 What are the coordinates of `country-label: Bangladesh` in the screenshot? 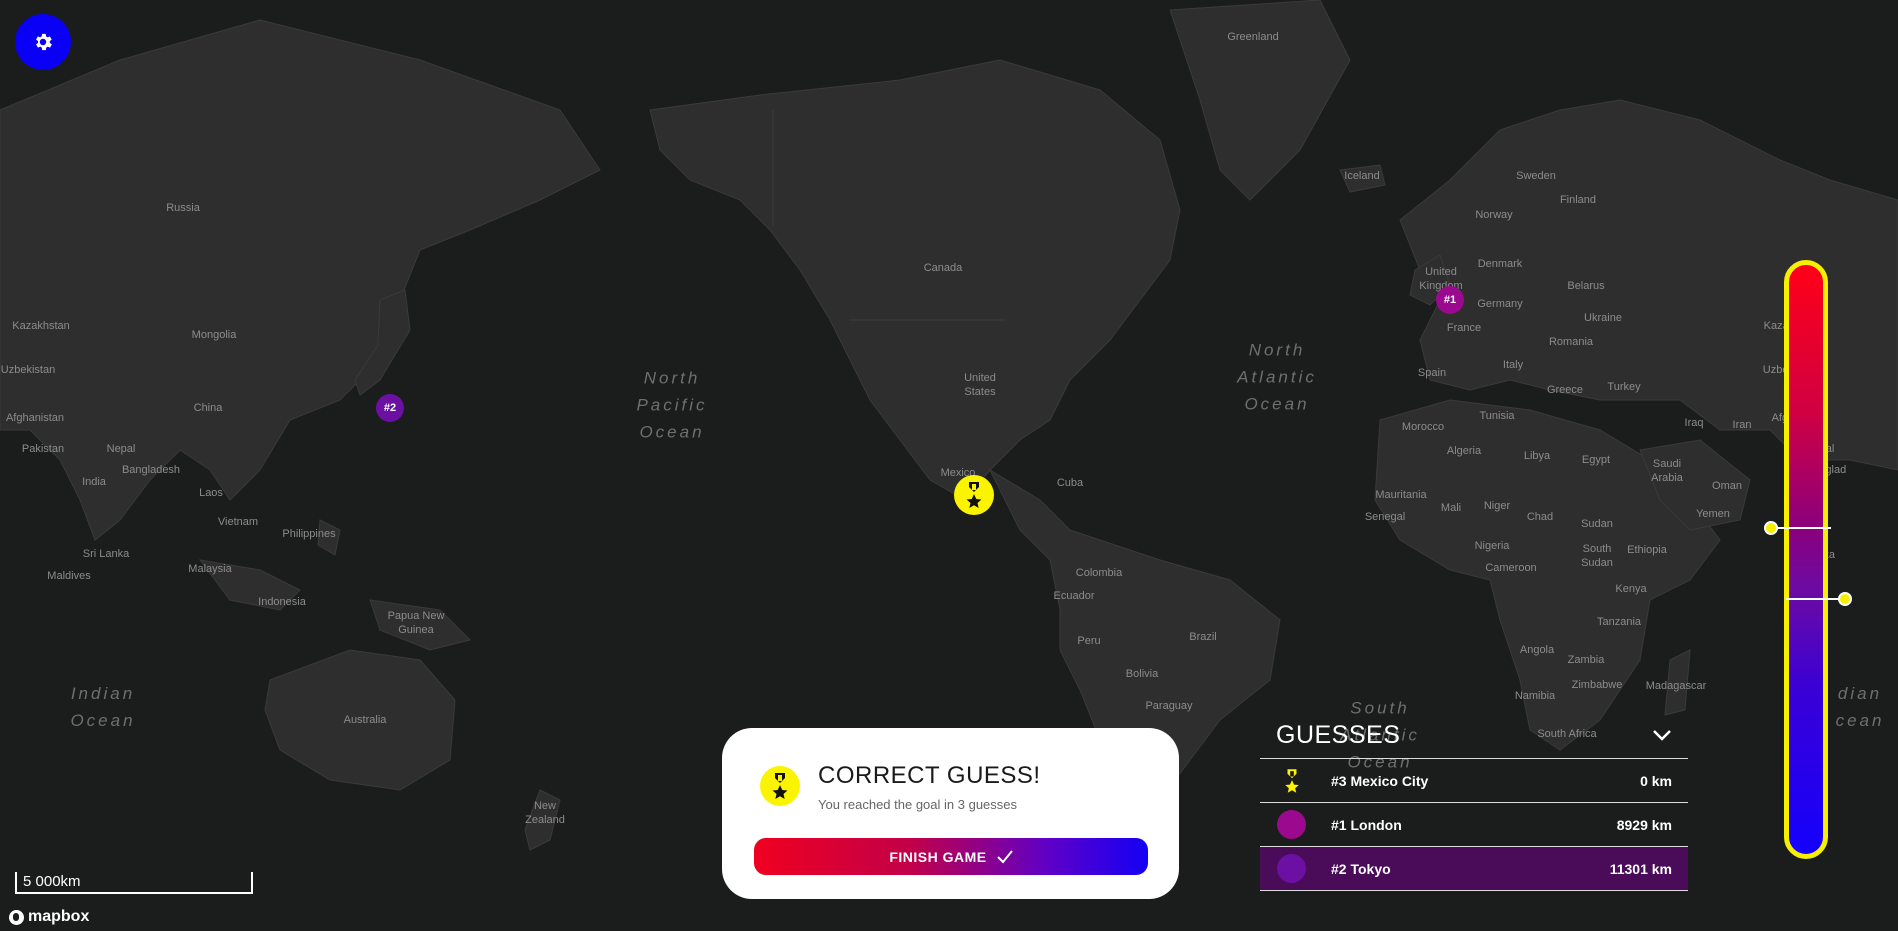 It's located at (151, 470).